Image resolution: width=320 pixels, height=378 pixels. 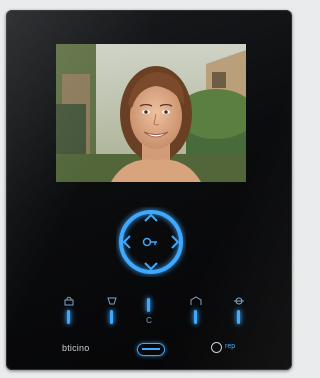 I want to click on door-lock-icon, so click(x=69, y=301).